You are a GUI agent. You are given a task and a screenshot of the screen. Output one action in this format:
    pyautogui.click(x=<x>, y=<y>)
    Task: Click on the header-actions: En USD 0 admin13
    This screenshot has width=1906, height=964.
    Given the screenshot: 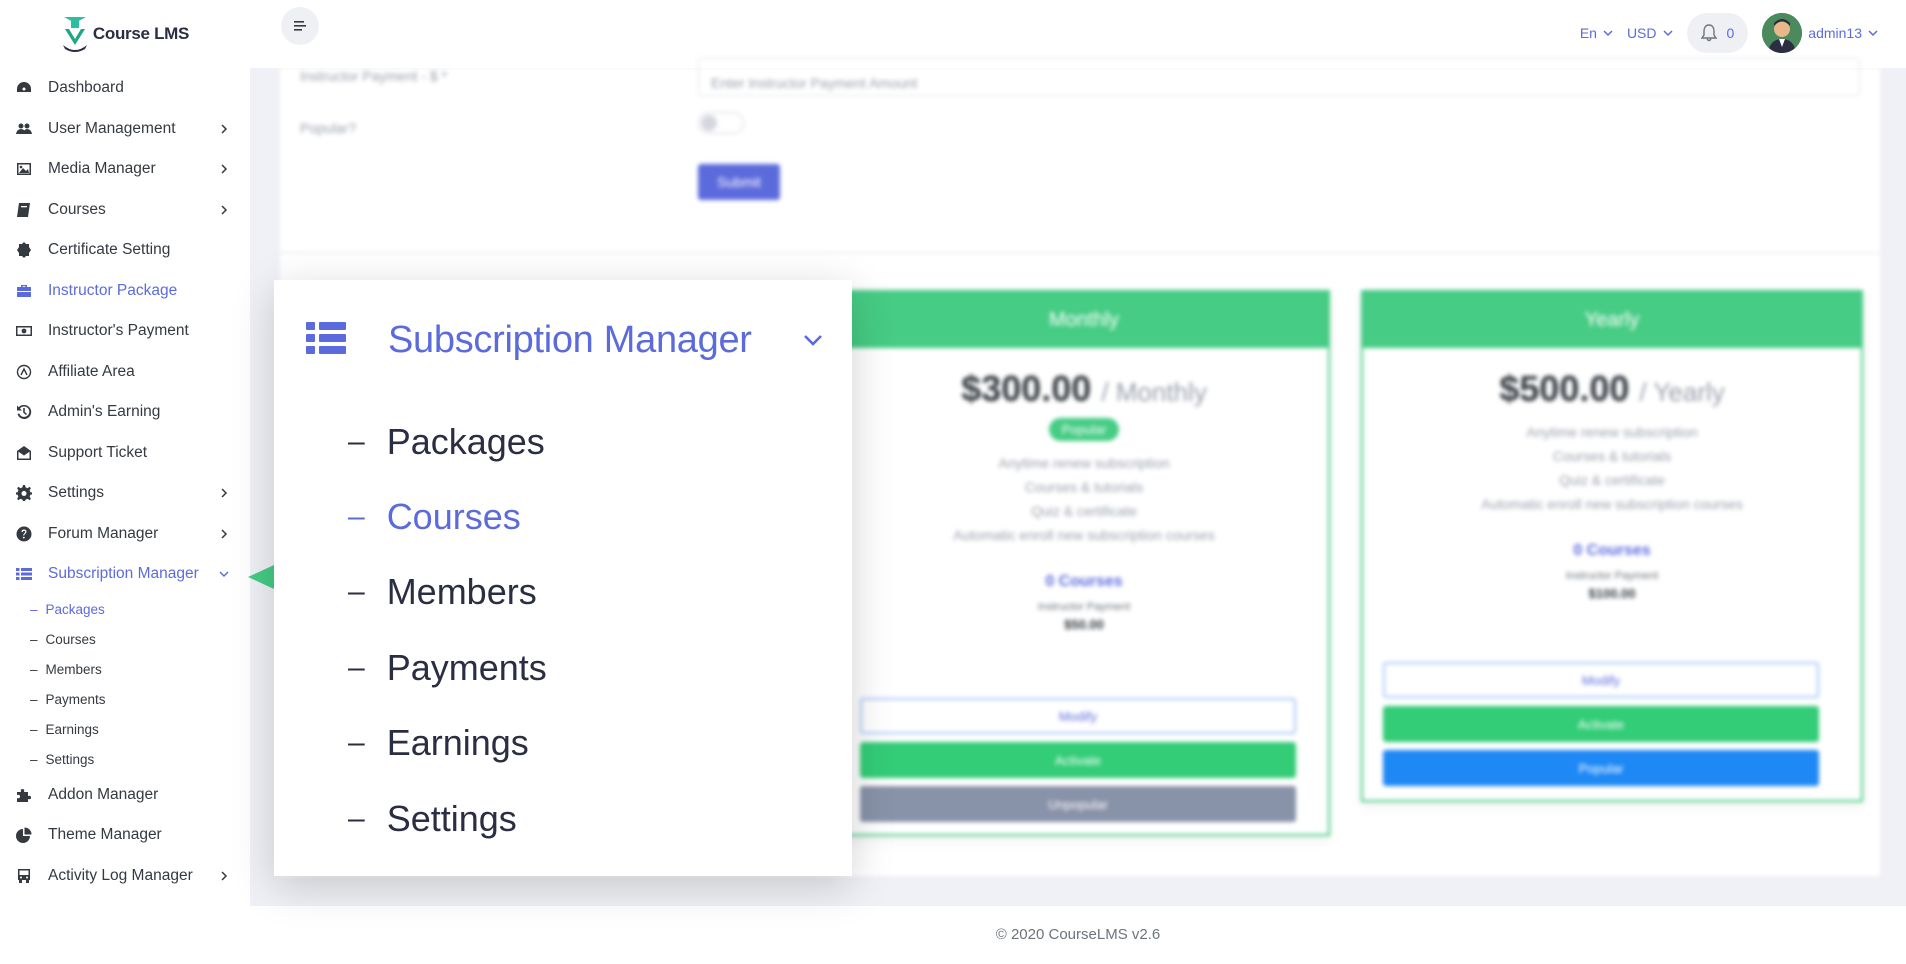 What is the action you would take?
    pyautogui.click(x=1729, y=33)
    